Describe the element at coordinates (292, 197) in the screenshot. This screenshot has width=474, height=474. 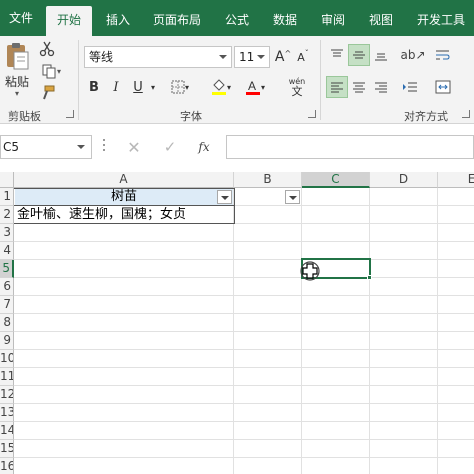
I see `filter-dropdown-b1` at that location.